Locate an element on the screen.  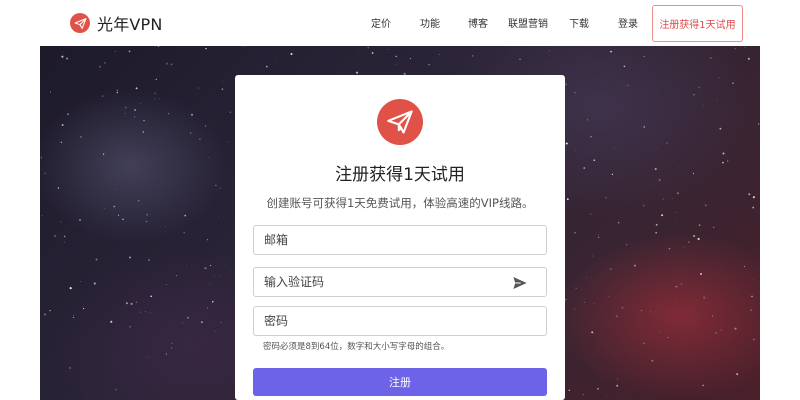
brand-name: 光年VPN is located at coordinates (130, 24).